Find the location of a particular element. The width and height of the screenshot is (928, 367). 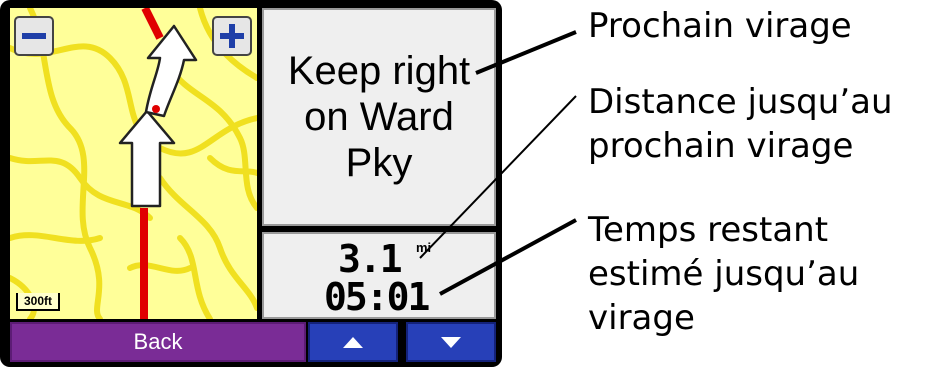

callout-next-turn: Prochain virage is located at coordinates (720, 26).